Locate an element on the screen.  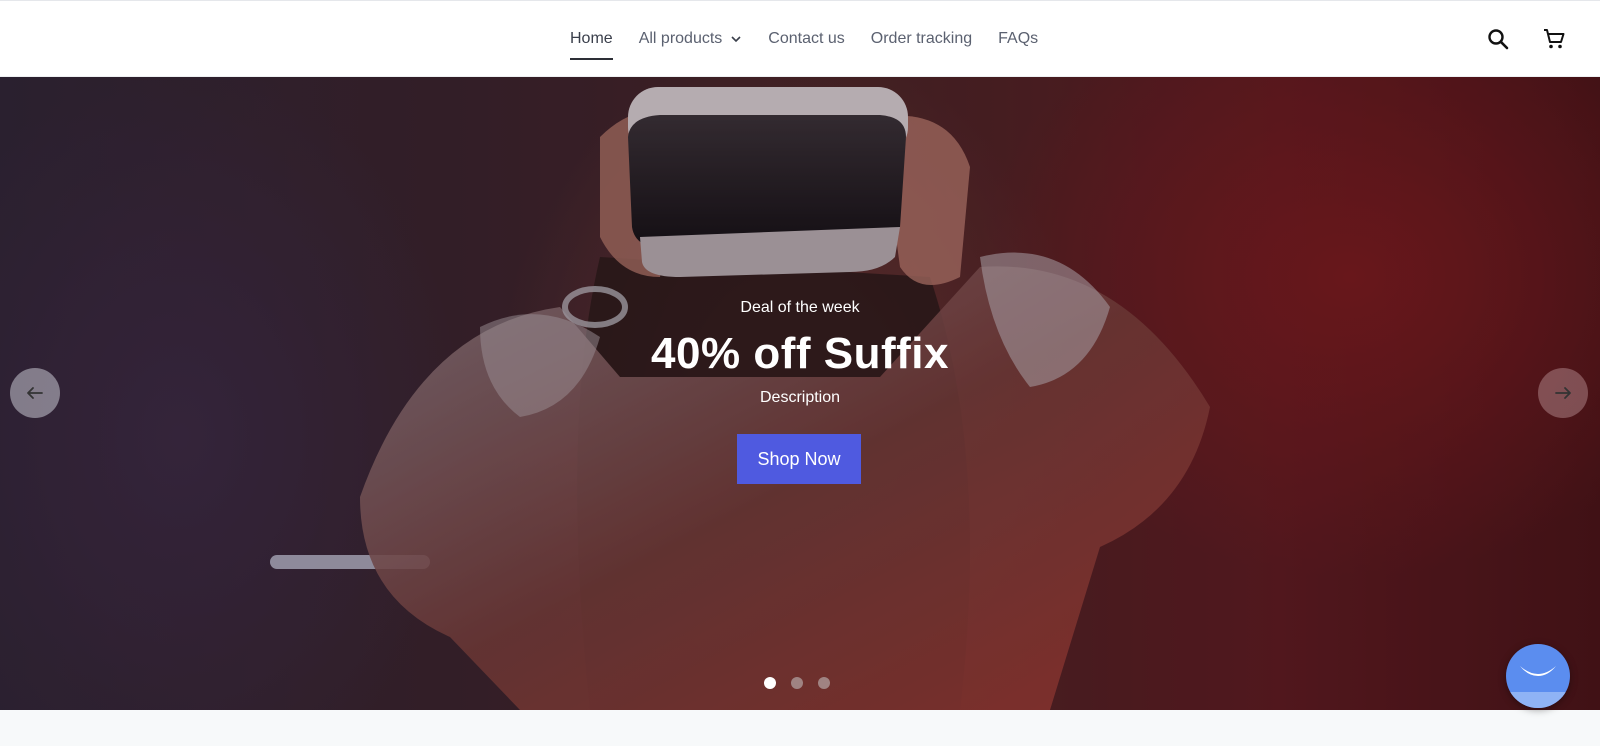
arrow-right-icon is located at coordinates (1563, 393).